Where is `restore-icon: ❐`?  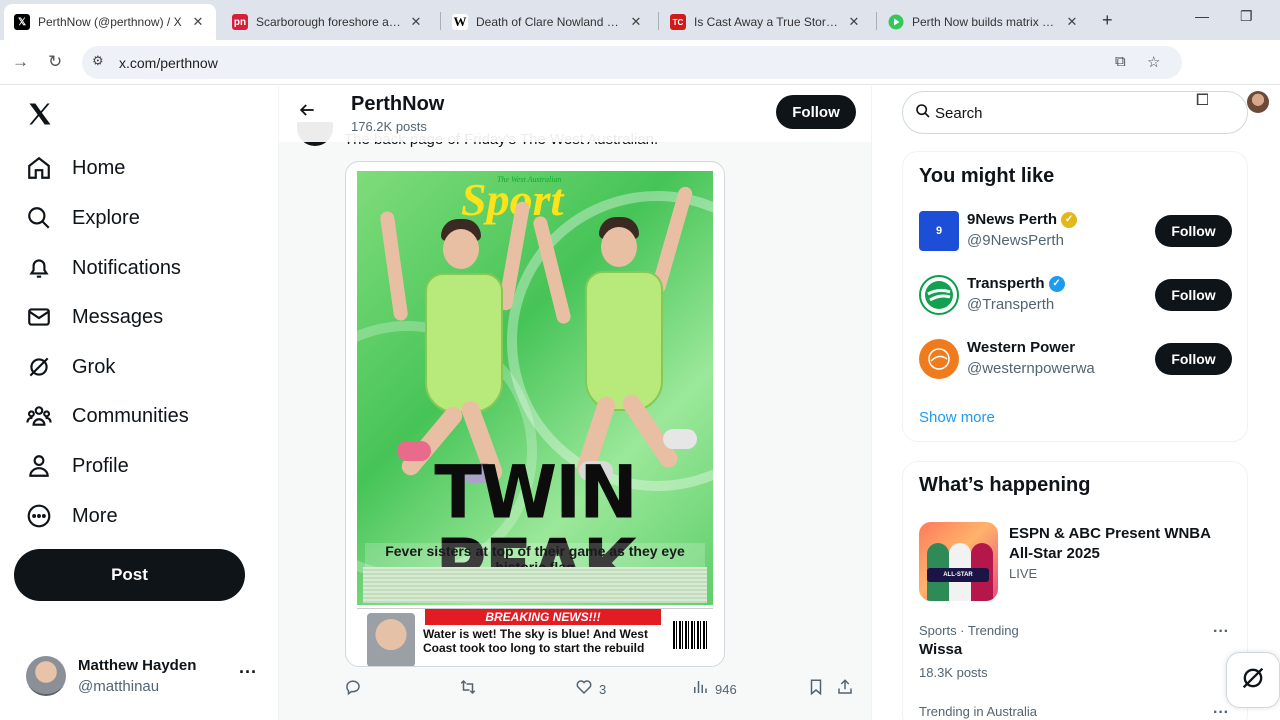 restore-icon: ❐ is located at coordinates (1246, 16).